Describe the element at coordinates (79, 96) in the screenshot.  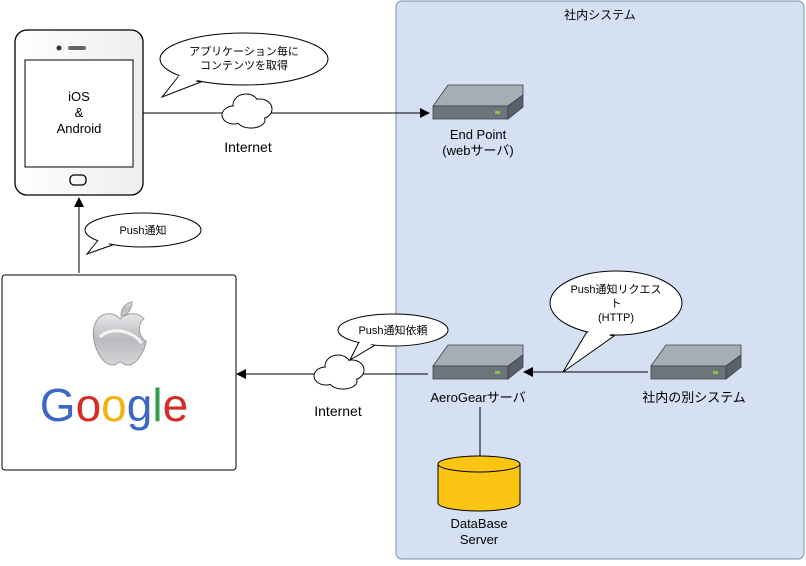
I see `phone-os-ios: iOS` at that location.